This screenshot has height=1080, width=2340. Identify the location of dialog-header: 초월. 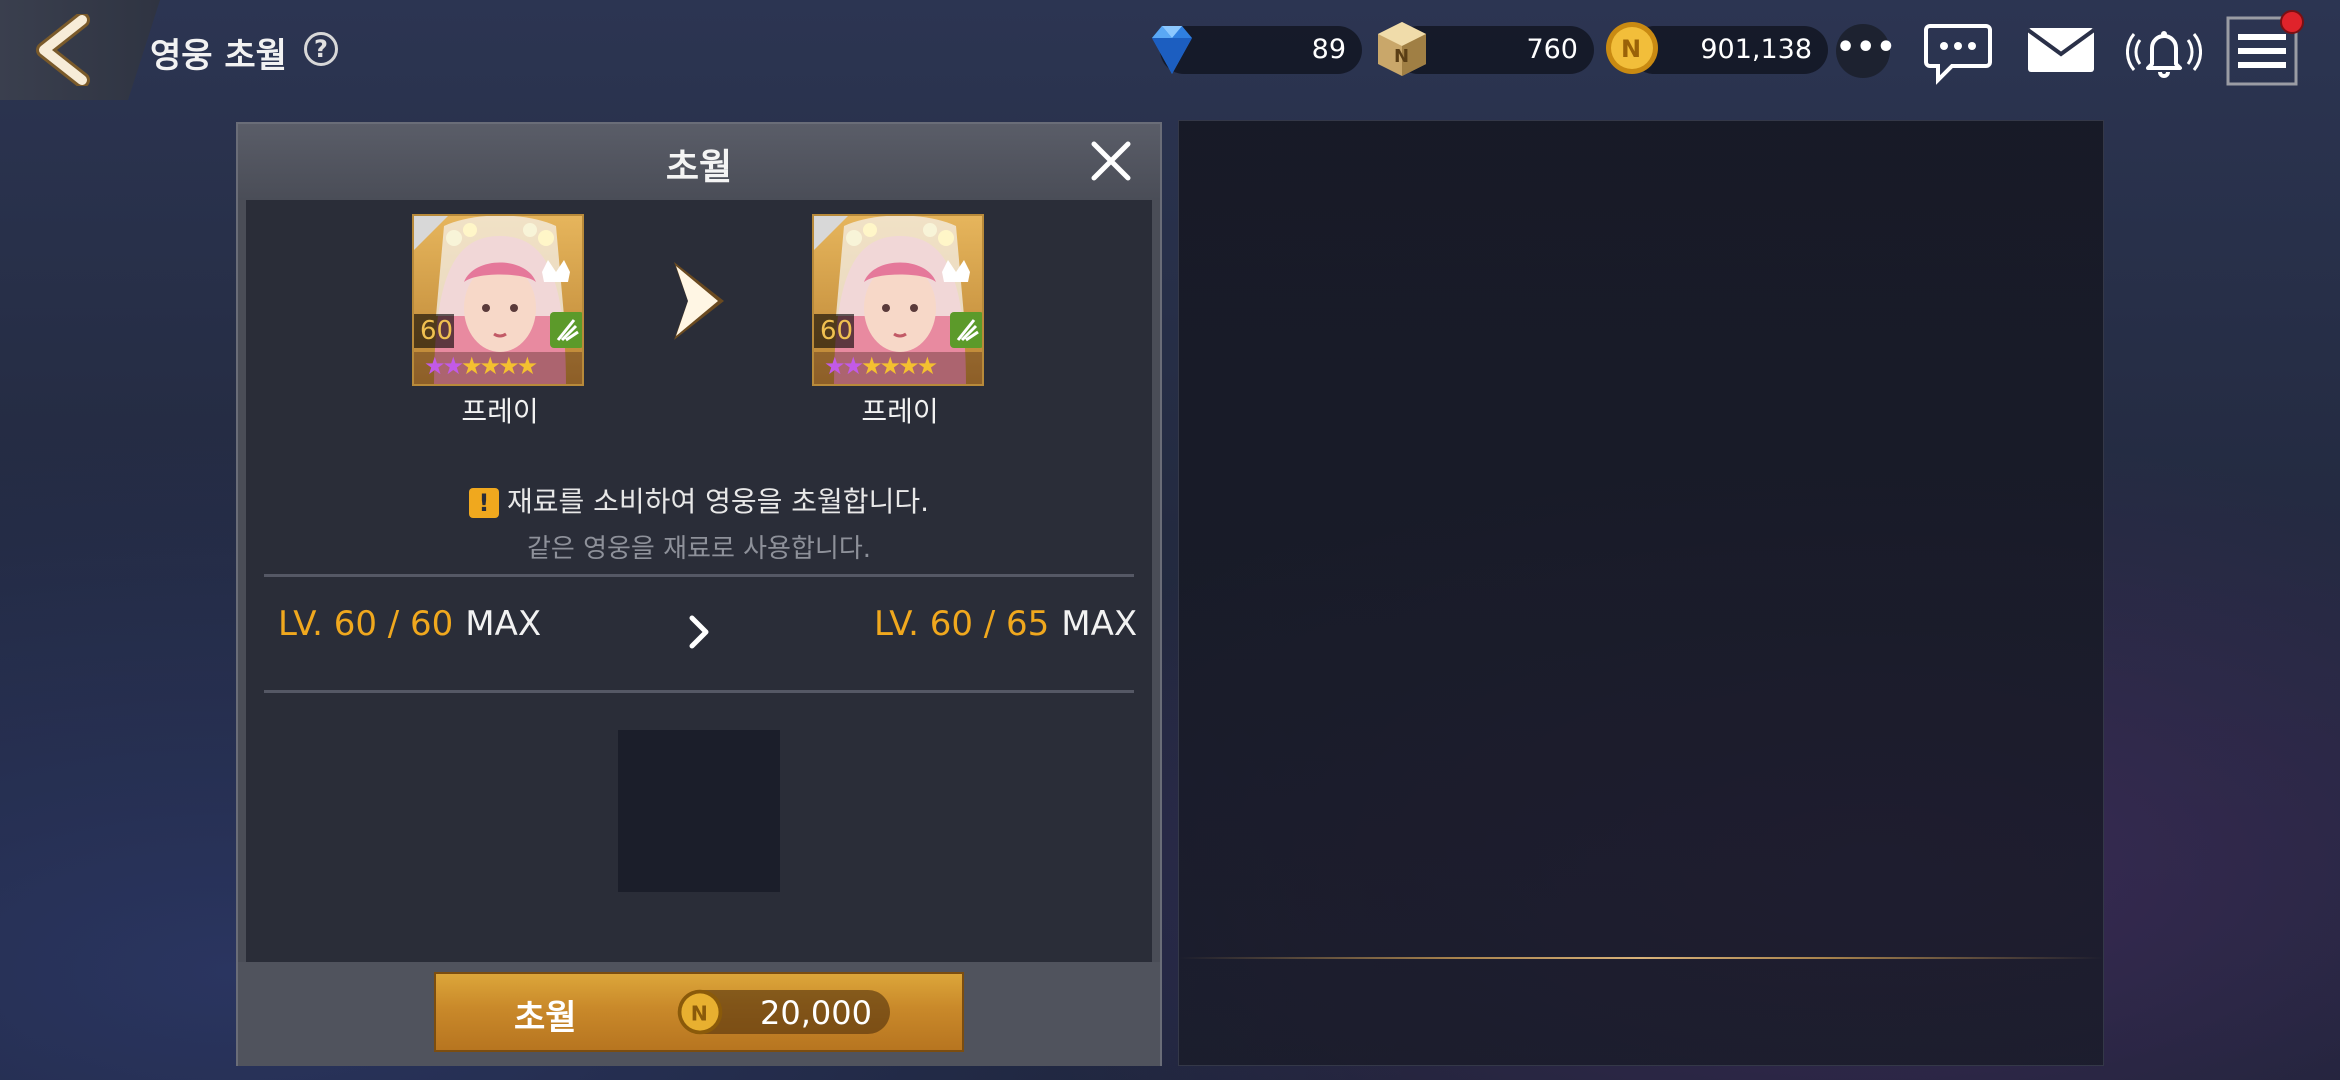
(699, 162).